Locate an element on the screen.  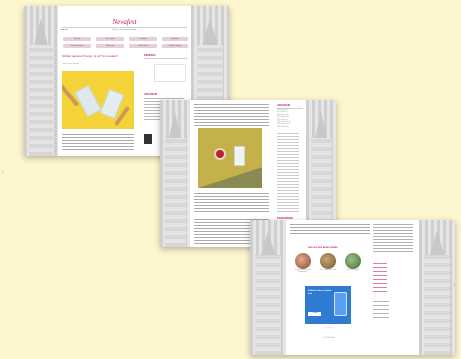
logo-text: Nevafest is located at coordinates (124, 22).